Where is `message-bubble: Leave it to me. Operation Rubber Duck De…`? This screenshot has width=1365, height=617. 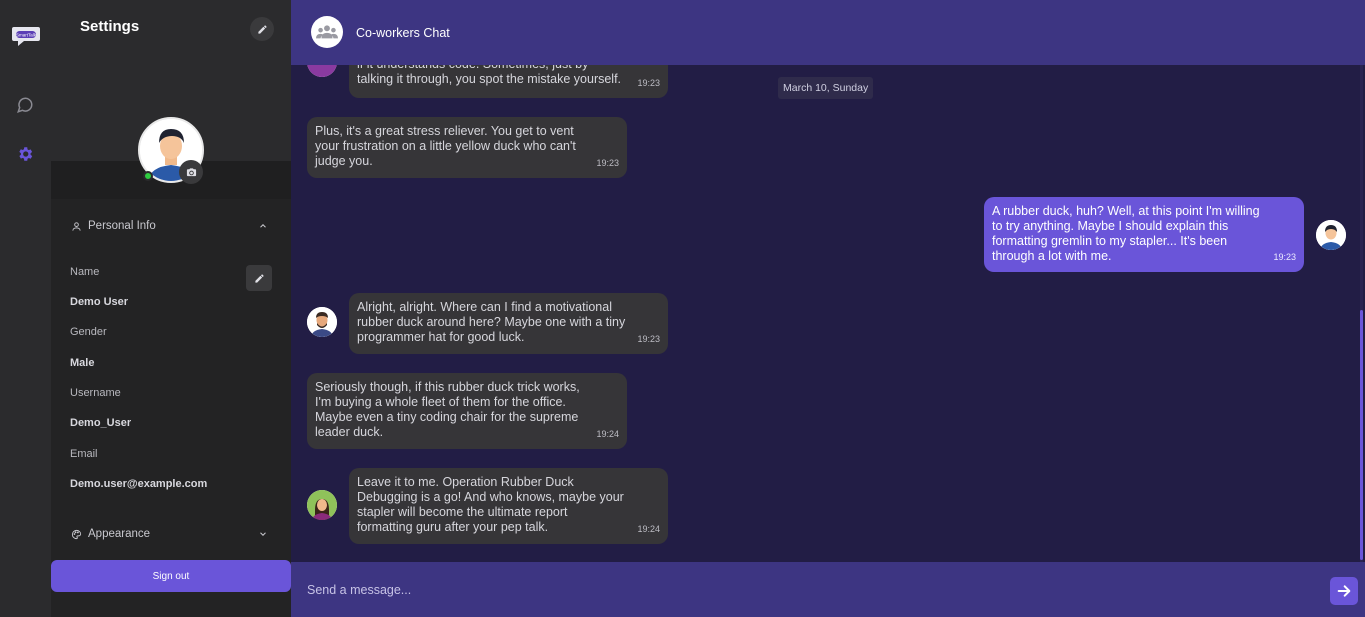
message-bubble: Leave it to me. Operation Rubber Duck De… is located at coordinates (508, 506).